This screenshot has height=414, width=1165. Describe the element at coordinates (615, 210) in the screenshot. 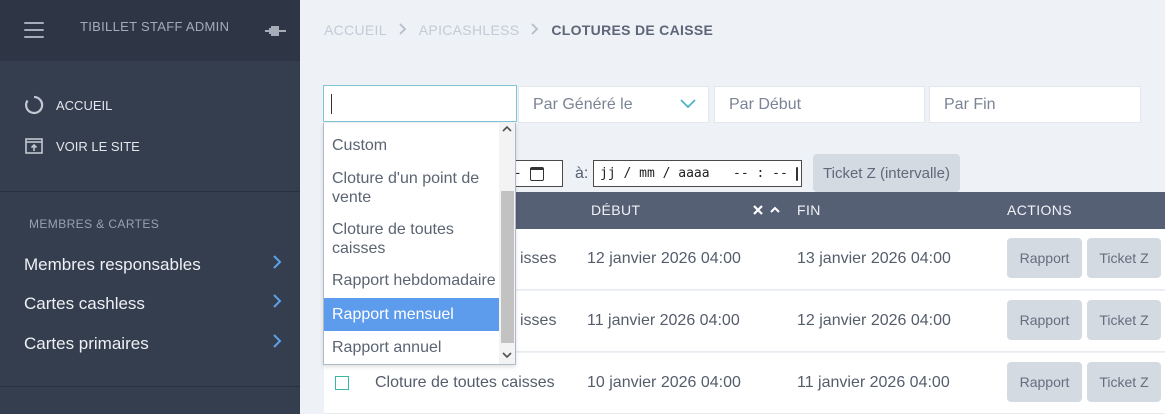

I see `column-debut: DÉBUT` at that location.